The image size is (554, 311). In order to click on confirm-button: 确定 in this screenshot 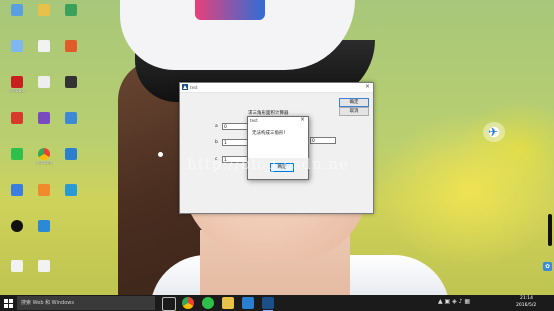, I will do `click(354, 102)`.